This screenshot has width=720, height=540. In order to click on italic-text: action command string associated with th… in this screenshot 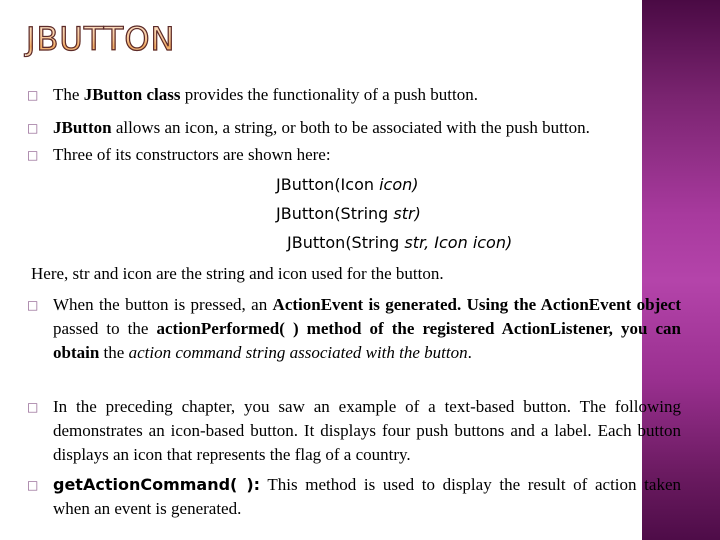, I will do `click(298, 352)`.